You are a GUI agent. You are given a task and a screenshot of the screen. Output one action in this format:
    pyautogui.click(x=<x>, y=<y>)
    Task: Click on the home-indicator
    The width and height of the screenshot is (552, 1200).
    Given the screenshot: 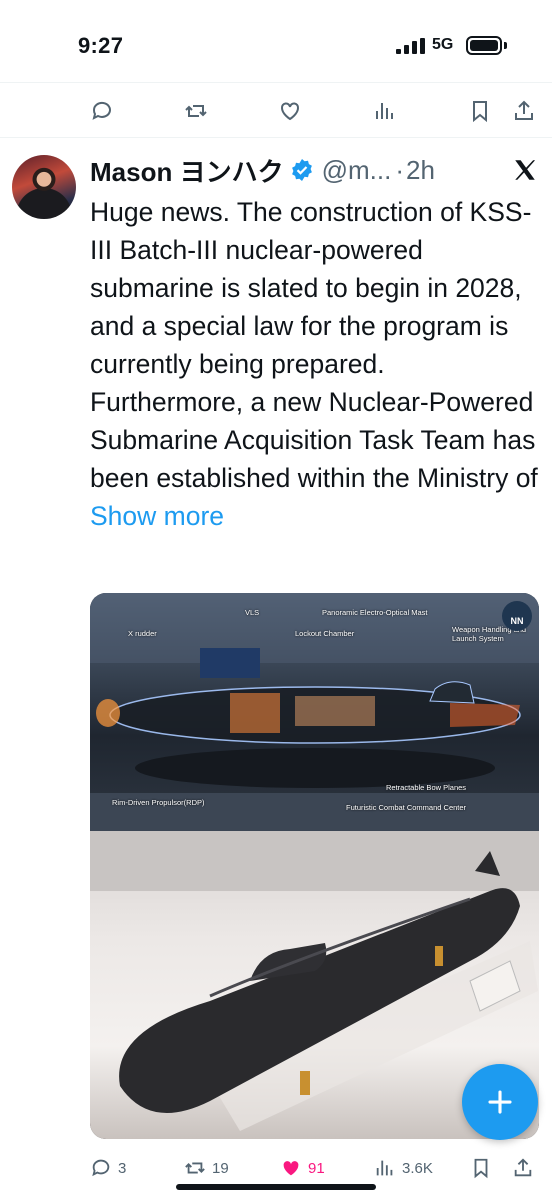 What is the action you would take?
    pyautogui.click(x=276, y=1187)
    